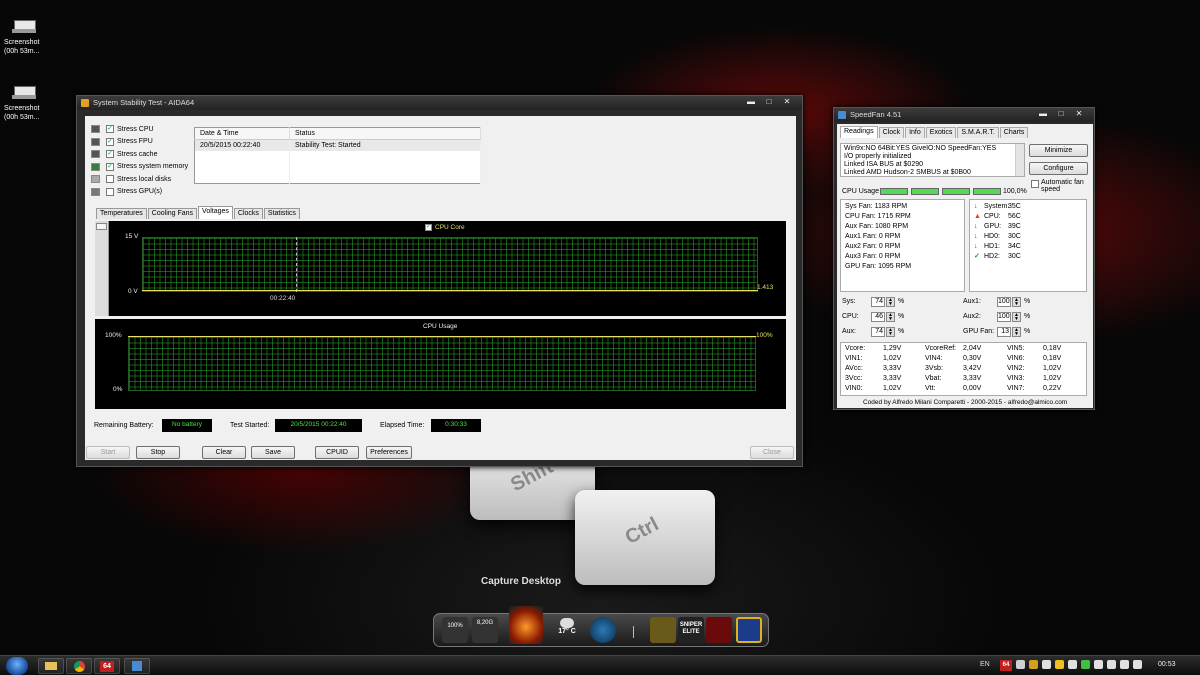 This screenshot has height=675, width=1200. What do you see at coordinates (972, 378) in the screenshot?
I see `voltage-value: 3,33V` at bounding box center [972, 378].